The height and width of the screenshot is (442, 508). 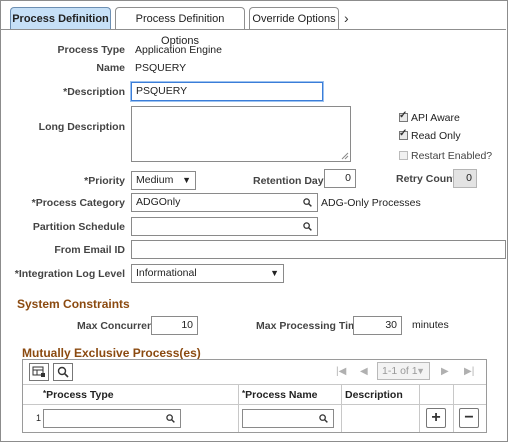 What do you see at coordinates (81, 127) in the screenshot?
I see `long-description-label: Long Description` at bounding box center [81, 127].